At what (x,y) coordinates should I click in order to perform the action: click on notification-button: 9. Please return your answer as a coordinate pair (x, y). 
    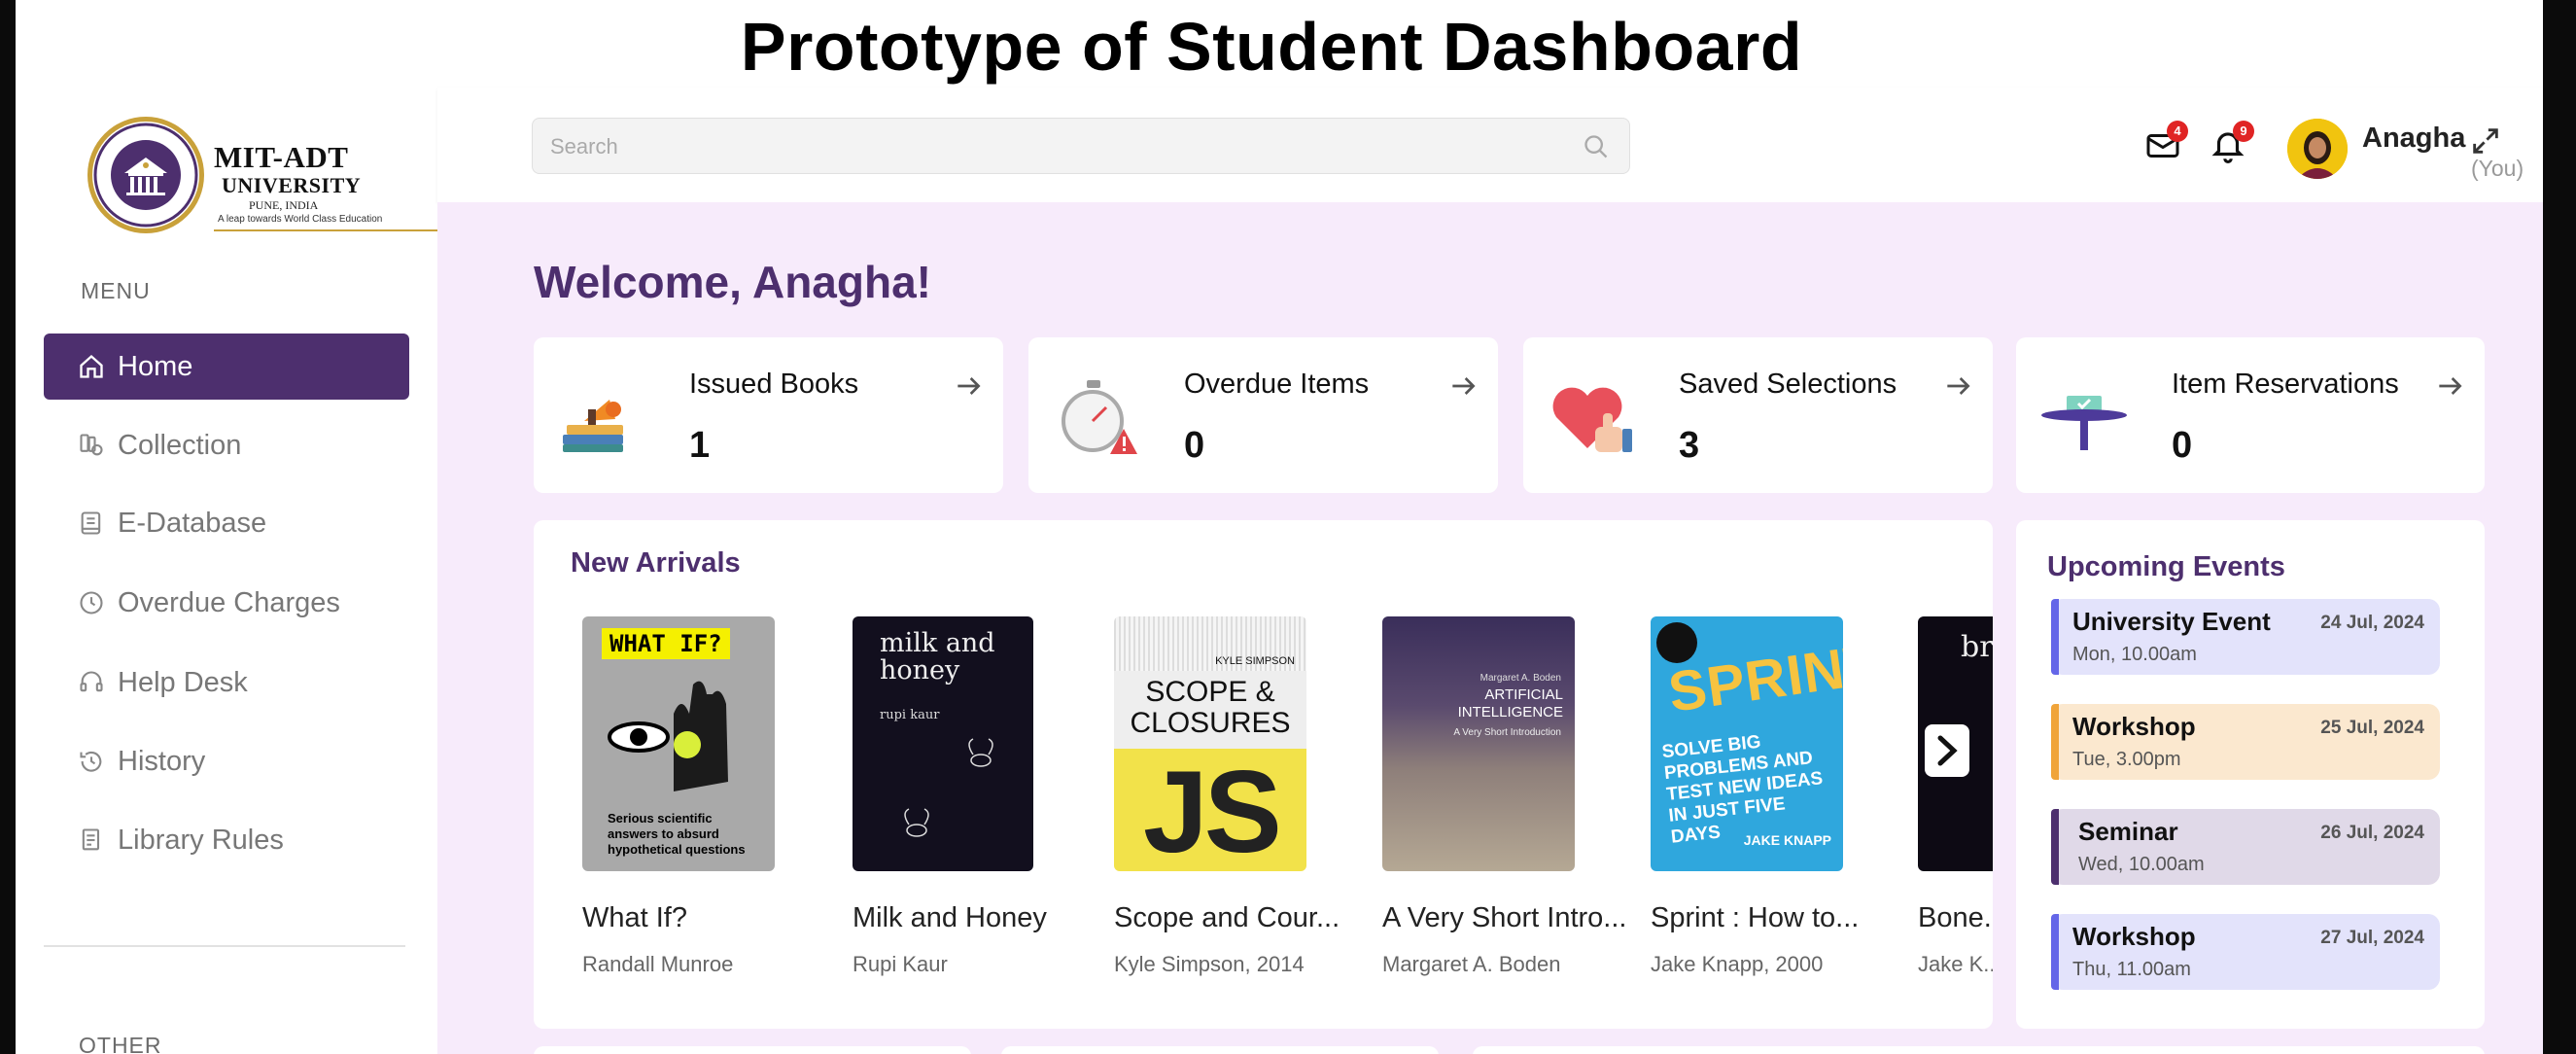
    Looking at the image, I should click on (2232, 144).